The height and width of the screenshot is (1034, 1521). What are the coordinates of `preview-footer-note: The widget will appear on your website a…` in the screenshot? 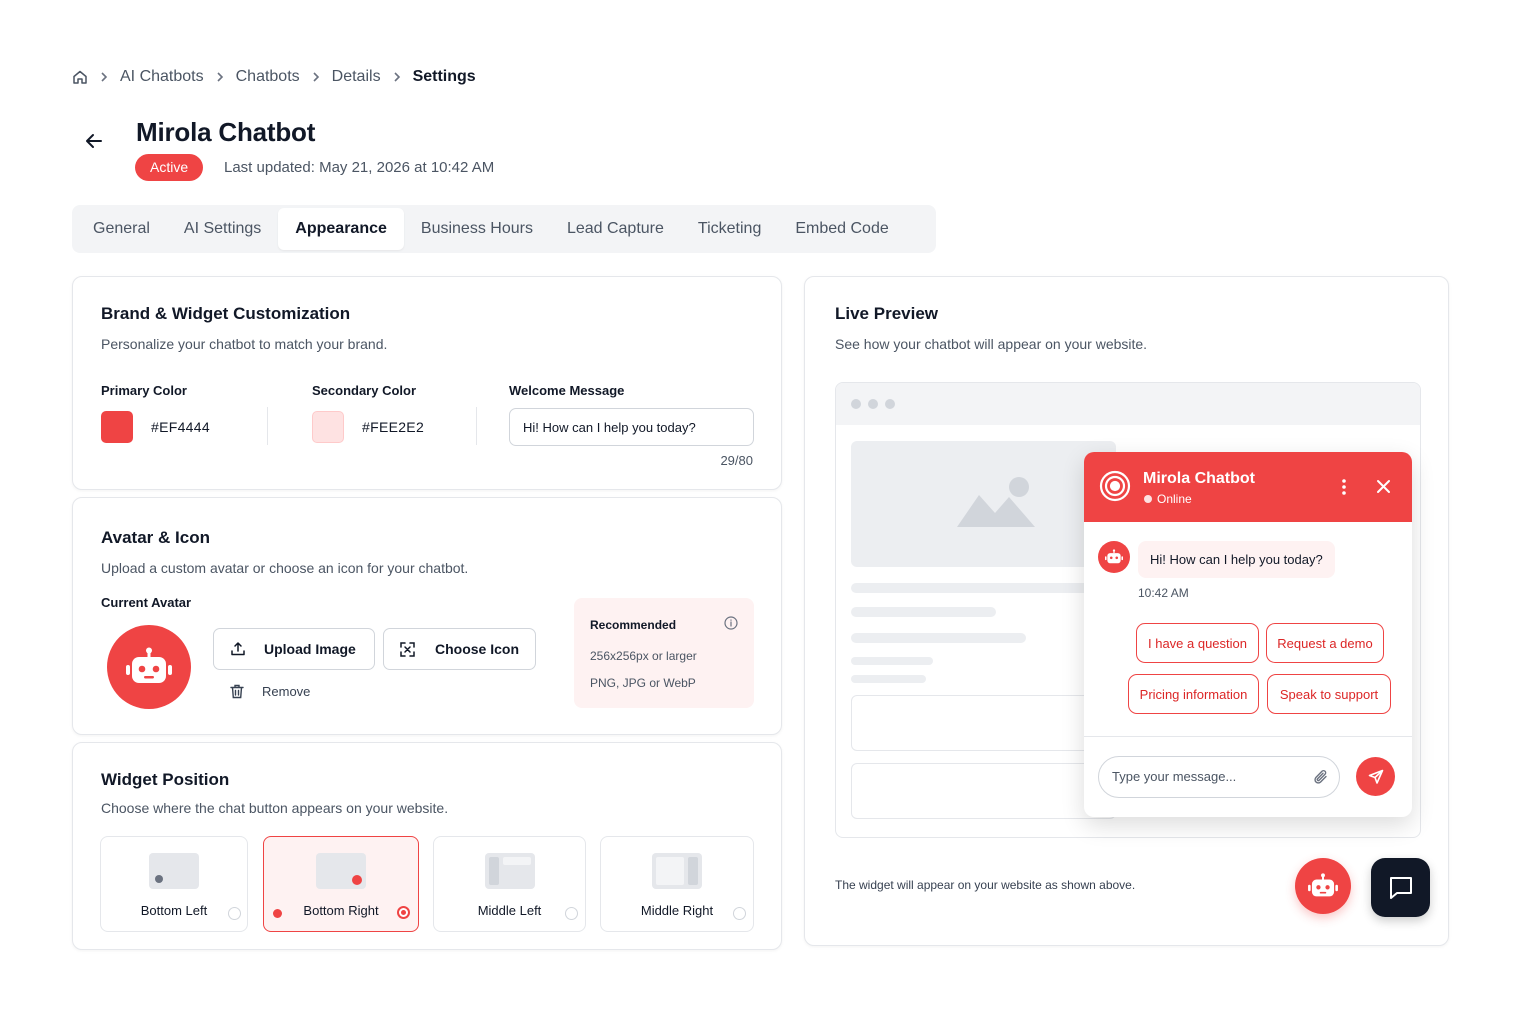 It's located at (985, 885).